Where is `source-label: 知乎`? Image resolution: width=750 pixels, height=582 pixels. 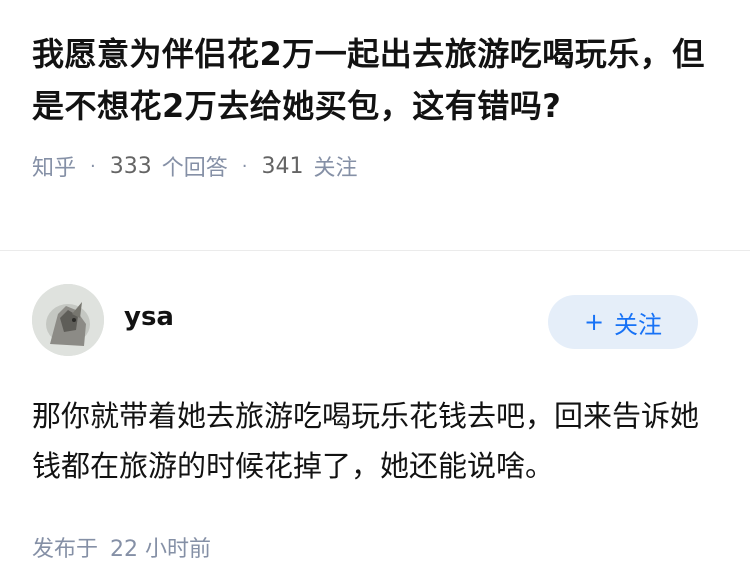 source-label: 知乎 is located at coordinates (54, 166).